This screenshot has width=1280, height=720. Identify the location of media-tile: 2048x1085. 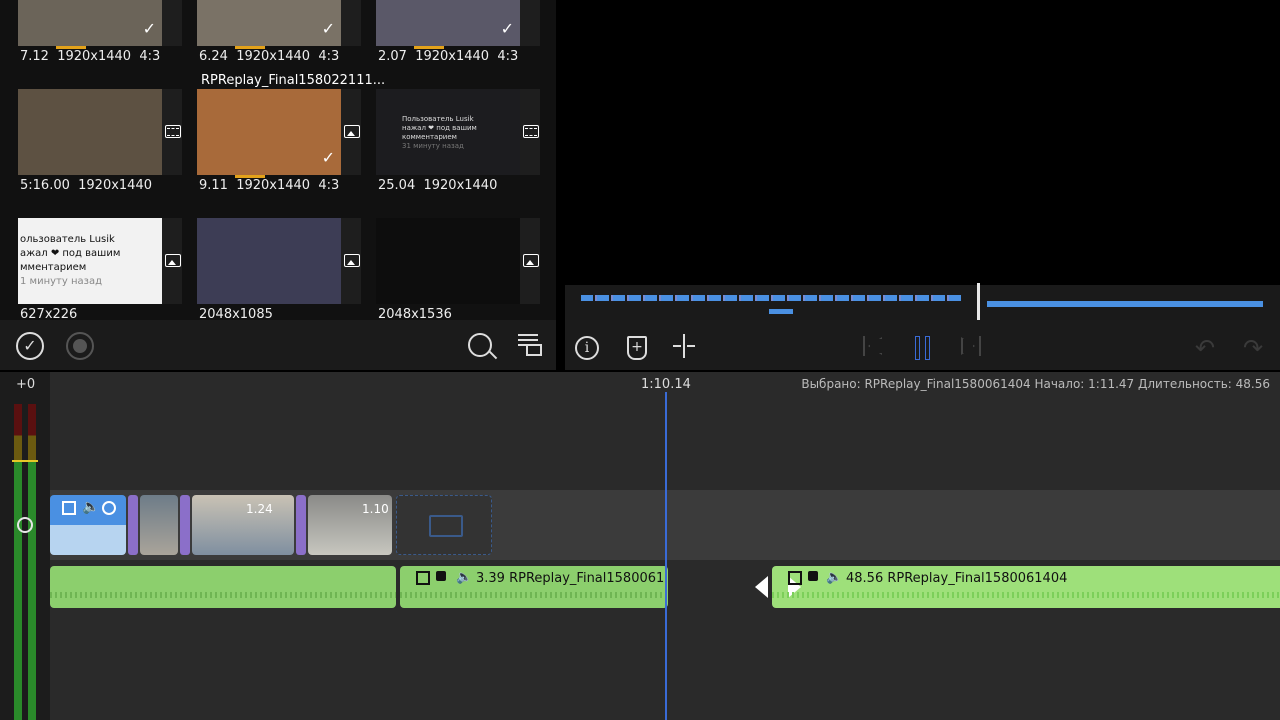
(270, 269).